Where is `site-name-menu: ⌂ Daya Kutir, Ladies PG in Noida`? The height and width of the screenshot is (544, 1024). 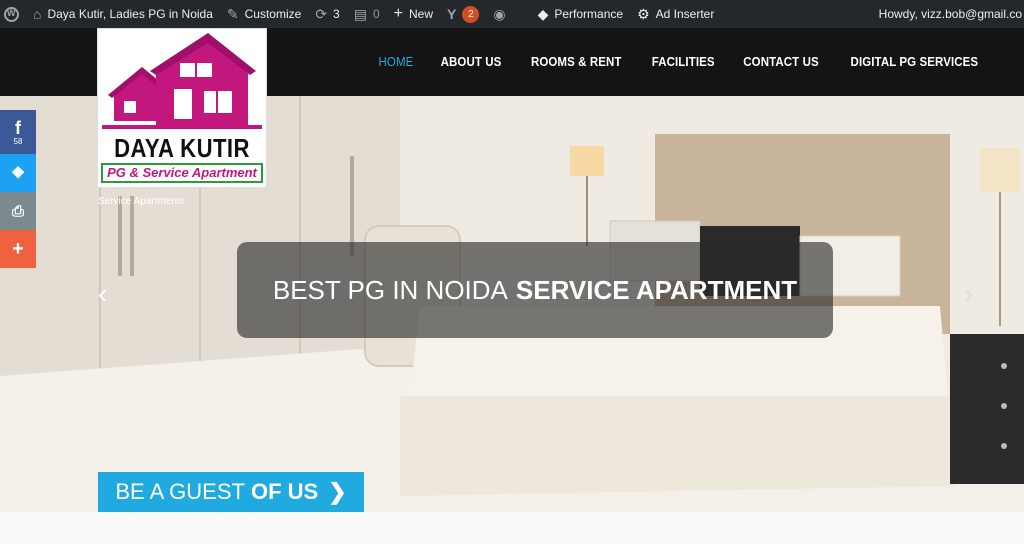
site-name-menu: ⌂ Daya Kutir, Ladies PG in Noida is located at coordinates (123, 14).